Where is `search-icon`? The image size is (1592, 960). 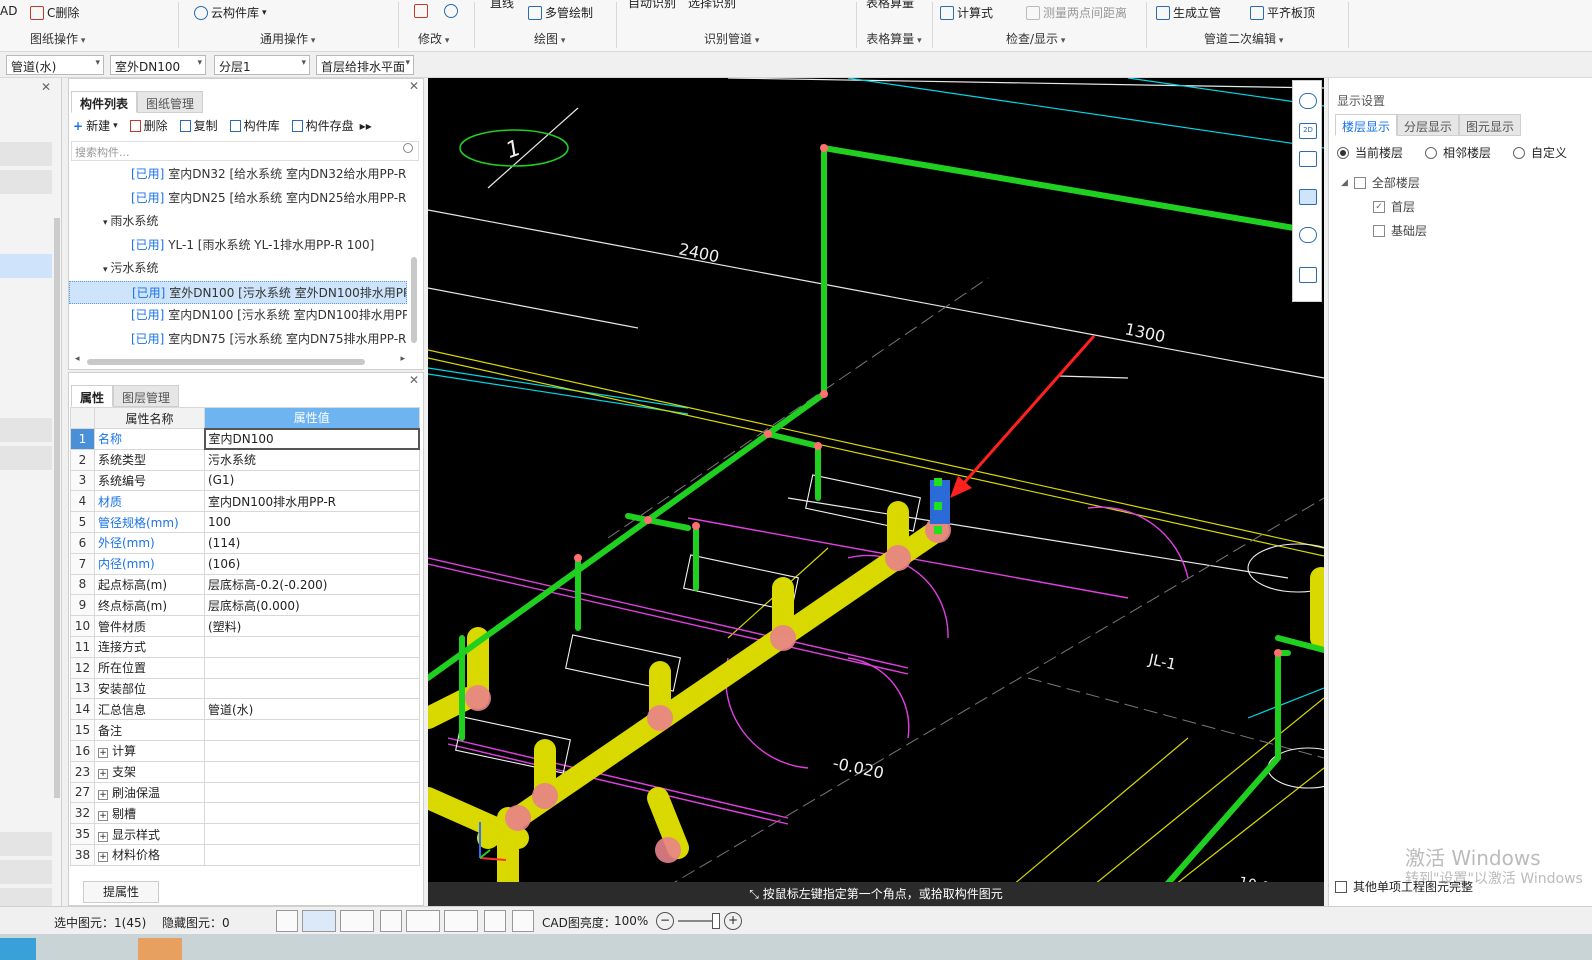 search-icon is located at coordinates (408, 148).